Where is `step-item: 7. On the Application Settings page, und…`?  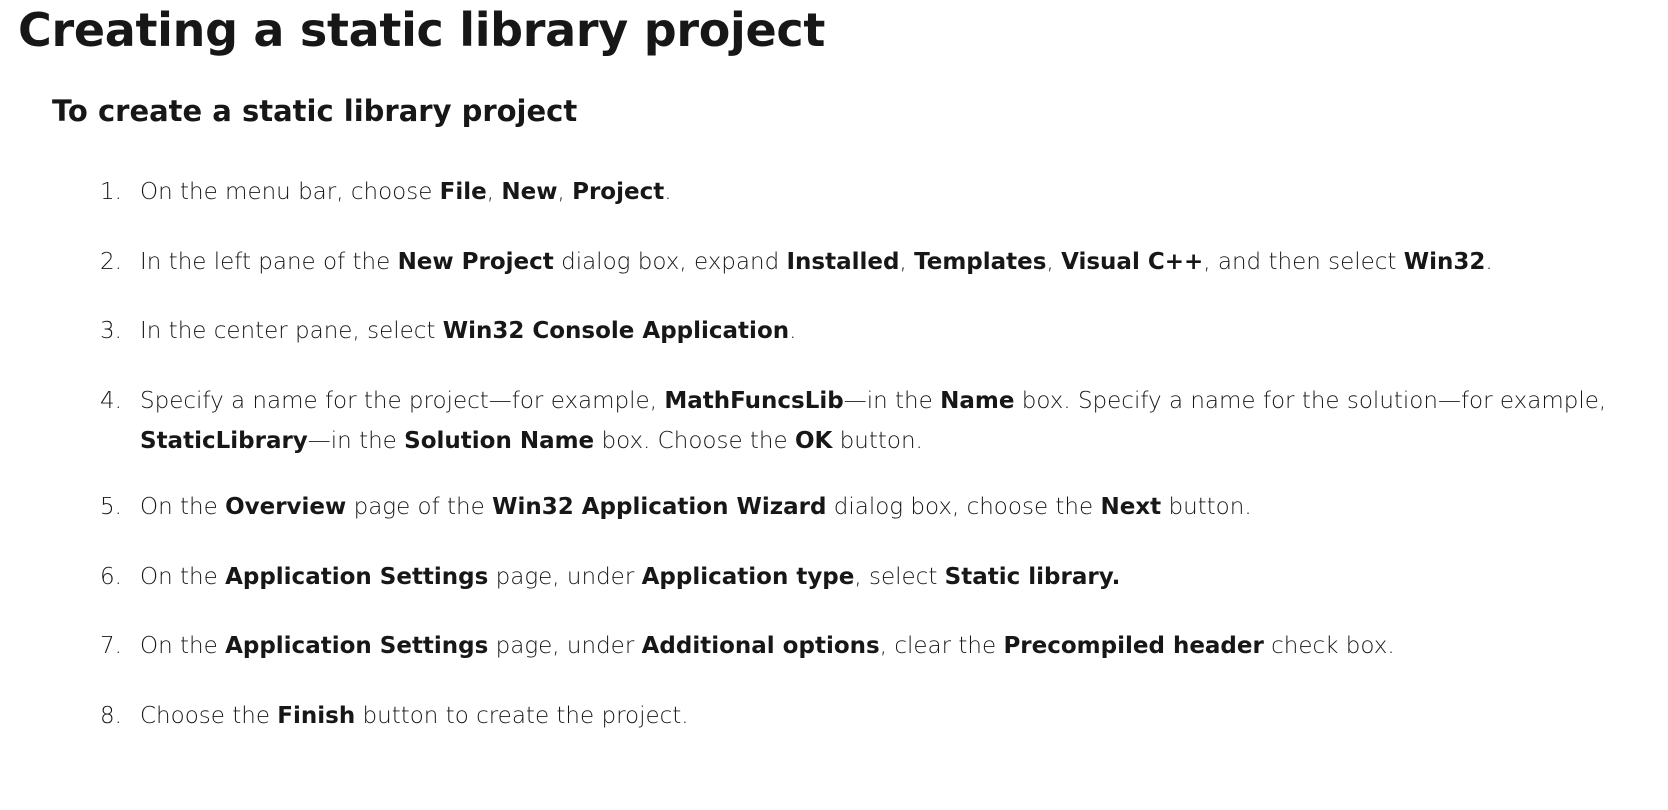
step-item: 7. On the Application Settings page, und… is located at coordinates (877, 646).